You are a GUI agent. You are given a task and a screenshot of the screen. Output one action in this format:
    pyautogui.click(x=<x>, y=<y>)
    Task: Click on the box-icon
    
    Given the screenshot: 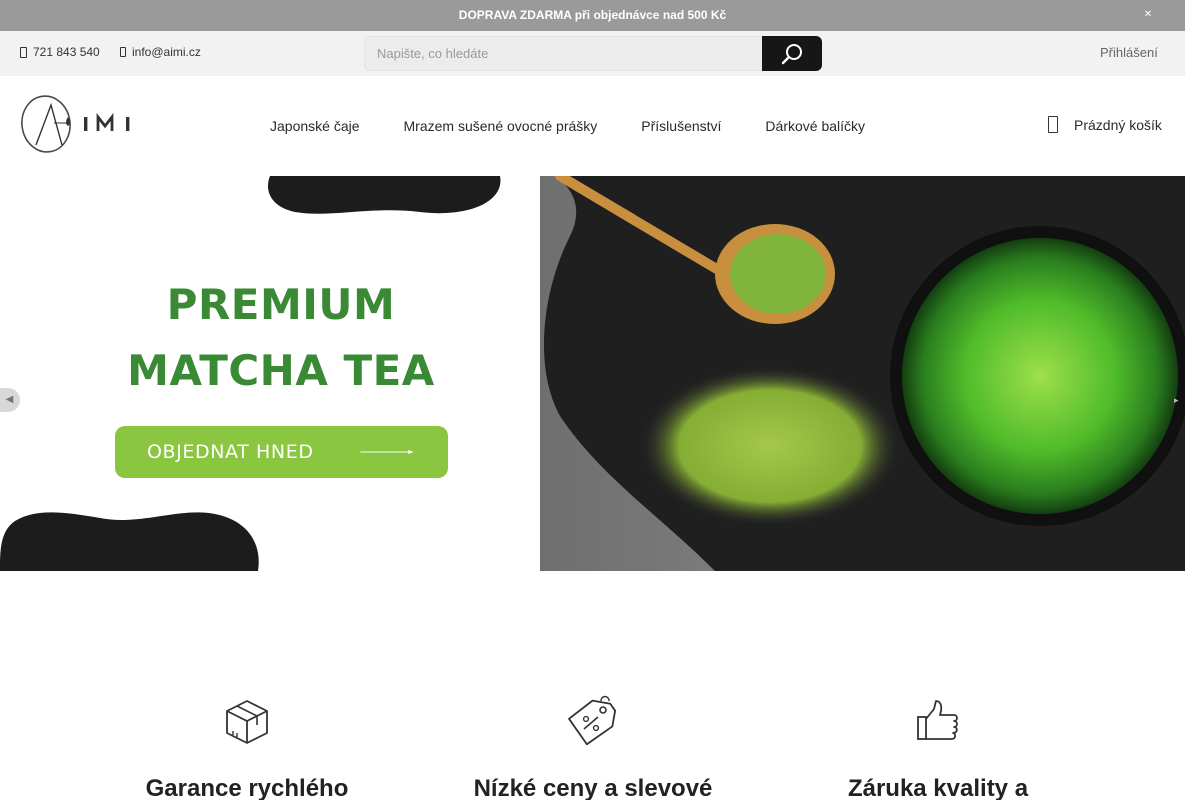 What is the action you would take?
    pyautogui.click(x=247, y=722)
    